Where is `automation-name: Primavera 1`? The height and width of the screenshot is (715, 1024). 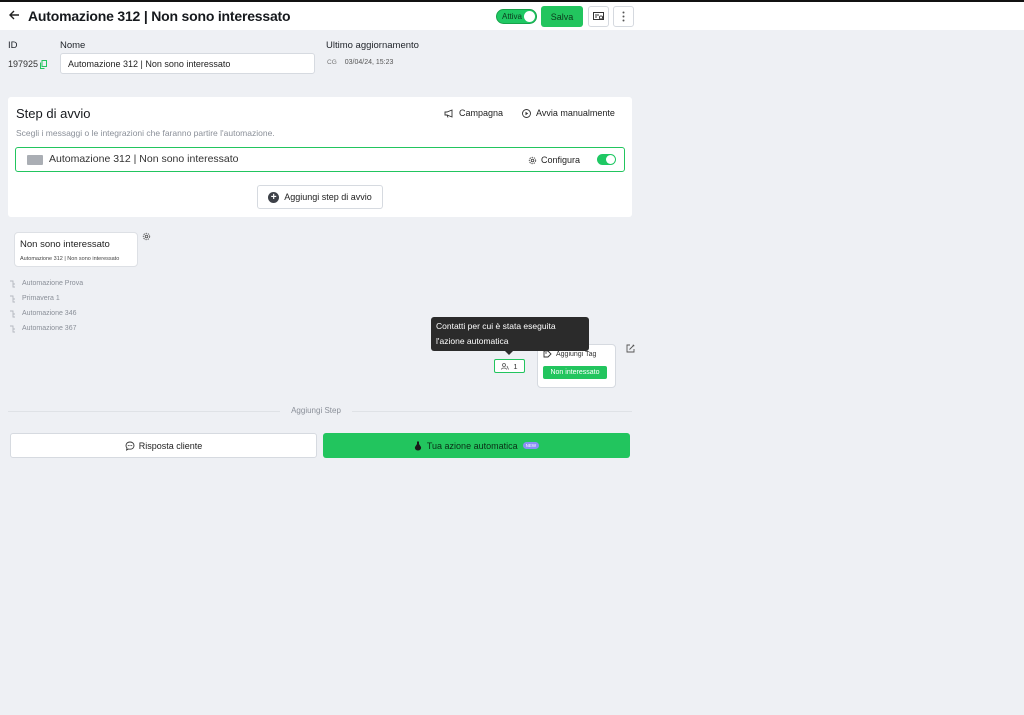
automation-name: Primavera 1 is located at coordinates (41, 298).